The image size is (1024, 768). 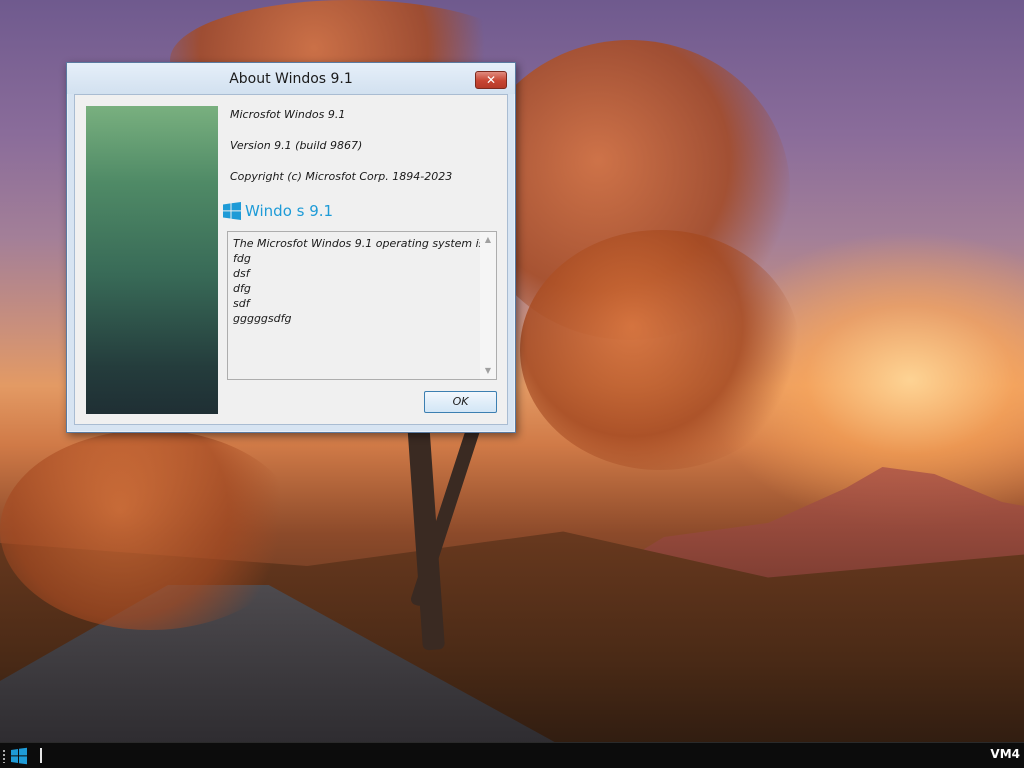 I want to click on copyright-text: Copyright (c) Microsfot Corp. 1894-2023, so click(x=341, y=176).